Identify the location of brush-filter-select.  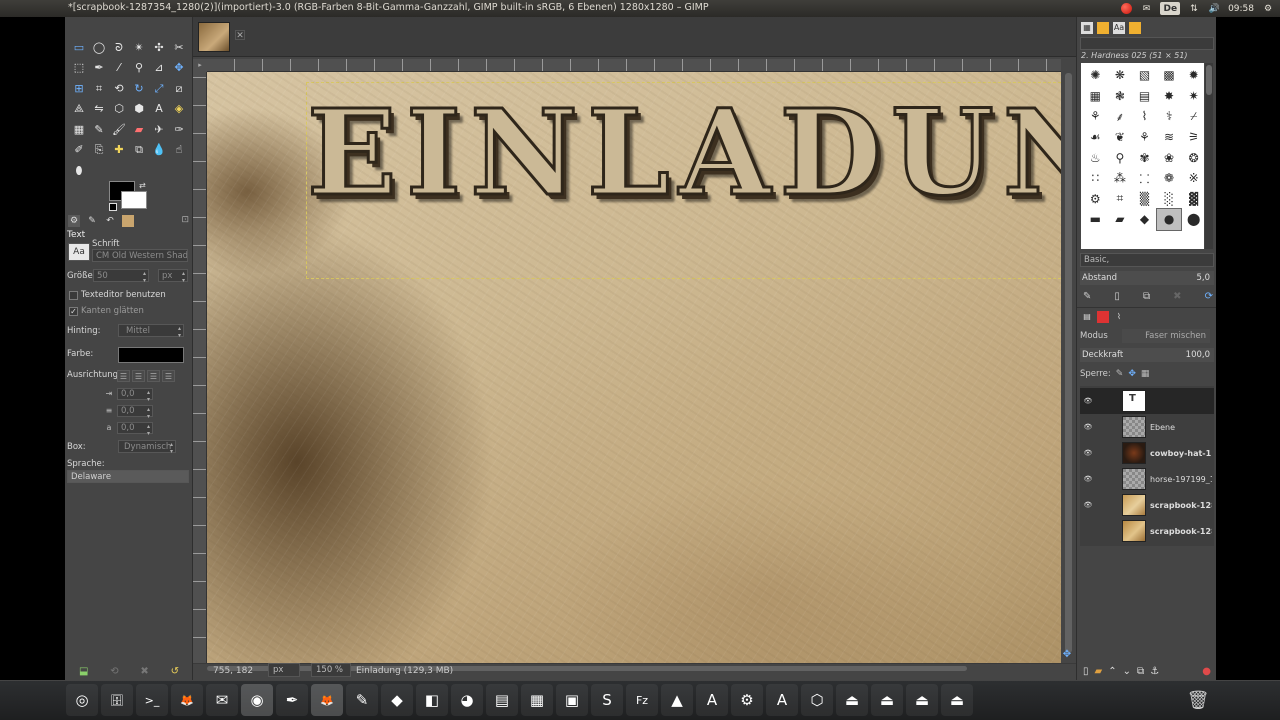
(1147, 43).